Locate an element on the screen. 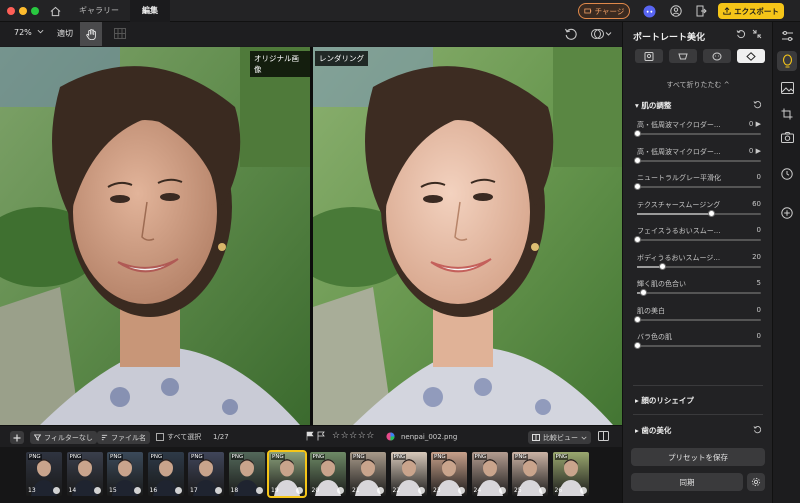  close-window-button is located at coordinates (11, 11).